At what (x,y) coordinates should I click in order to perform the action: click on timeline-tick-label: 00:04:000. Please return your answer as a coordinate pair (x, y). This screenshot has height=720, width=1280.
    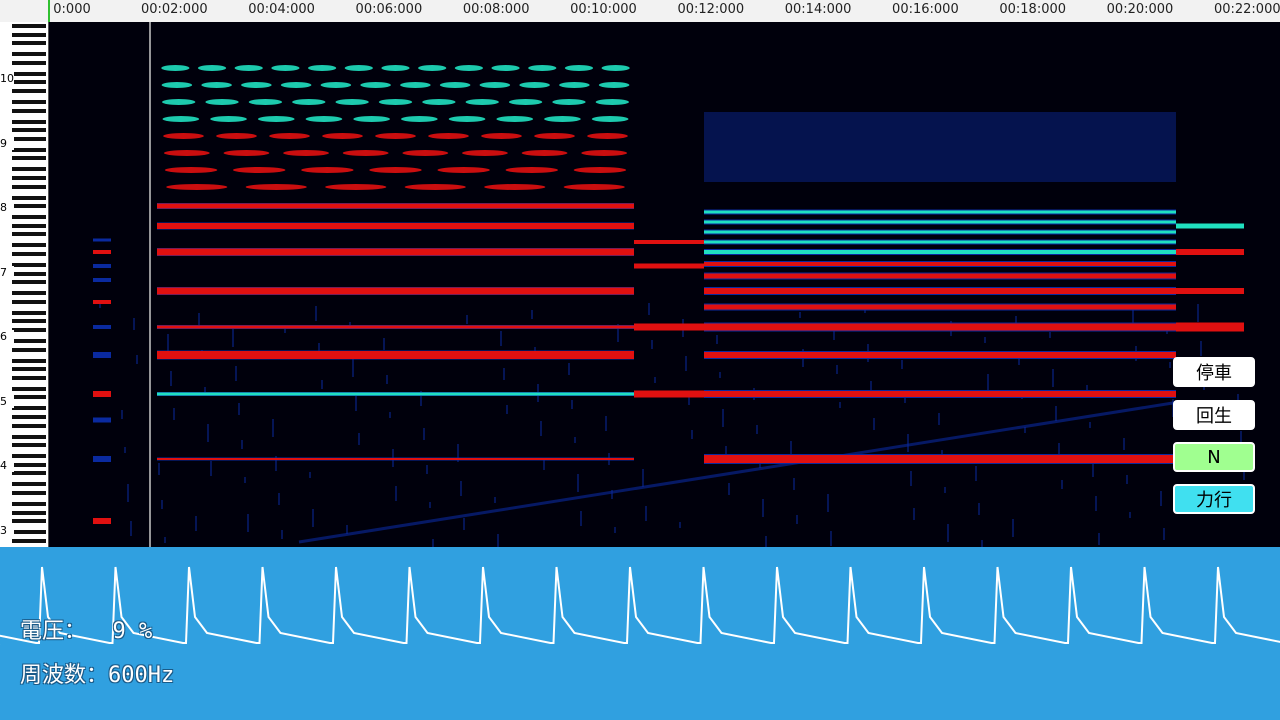
    Looking at the image, I should click on (281, 9).